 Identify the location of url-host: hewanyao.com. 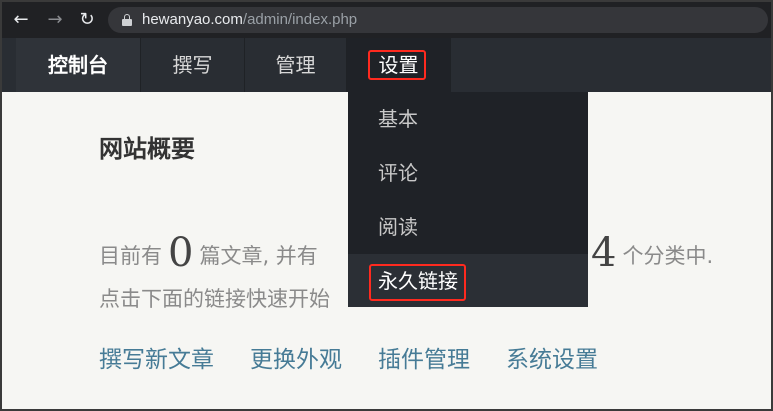
(192, 19).